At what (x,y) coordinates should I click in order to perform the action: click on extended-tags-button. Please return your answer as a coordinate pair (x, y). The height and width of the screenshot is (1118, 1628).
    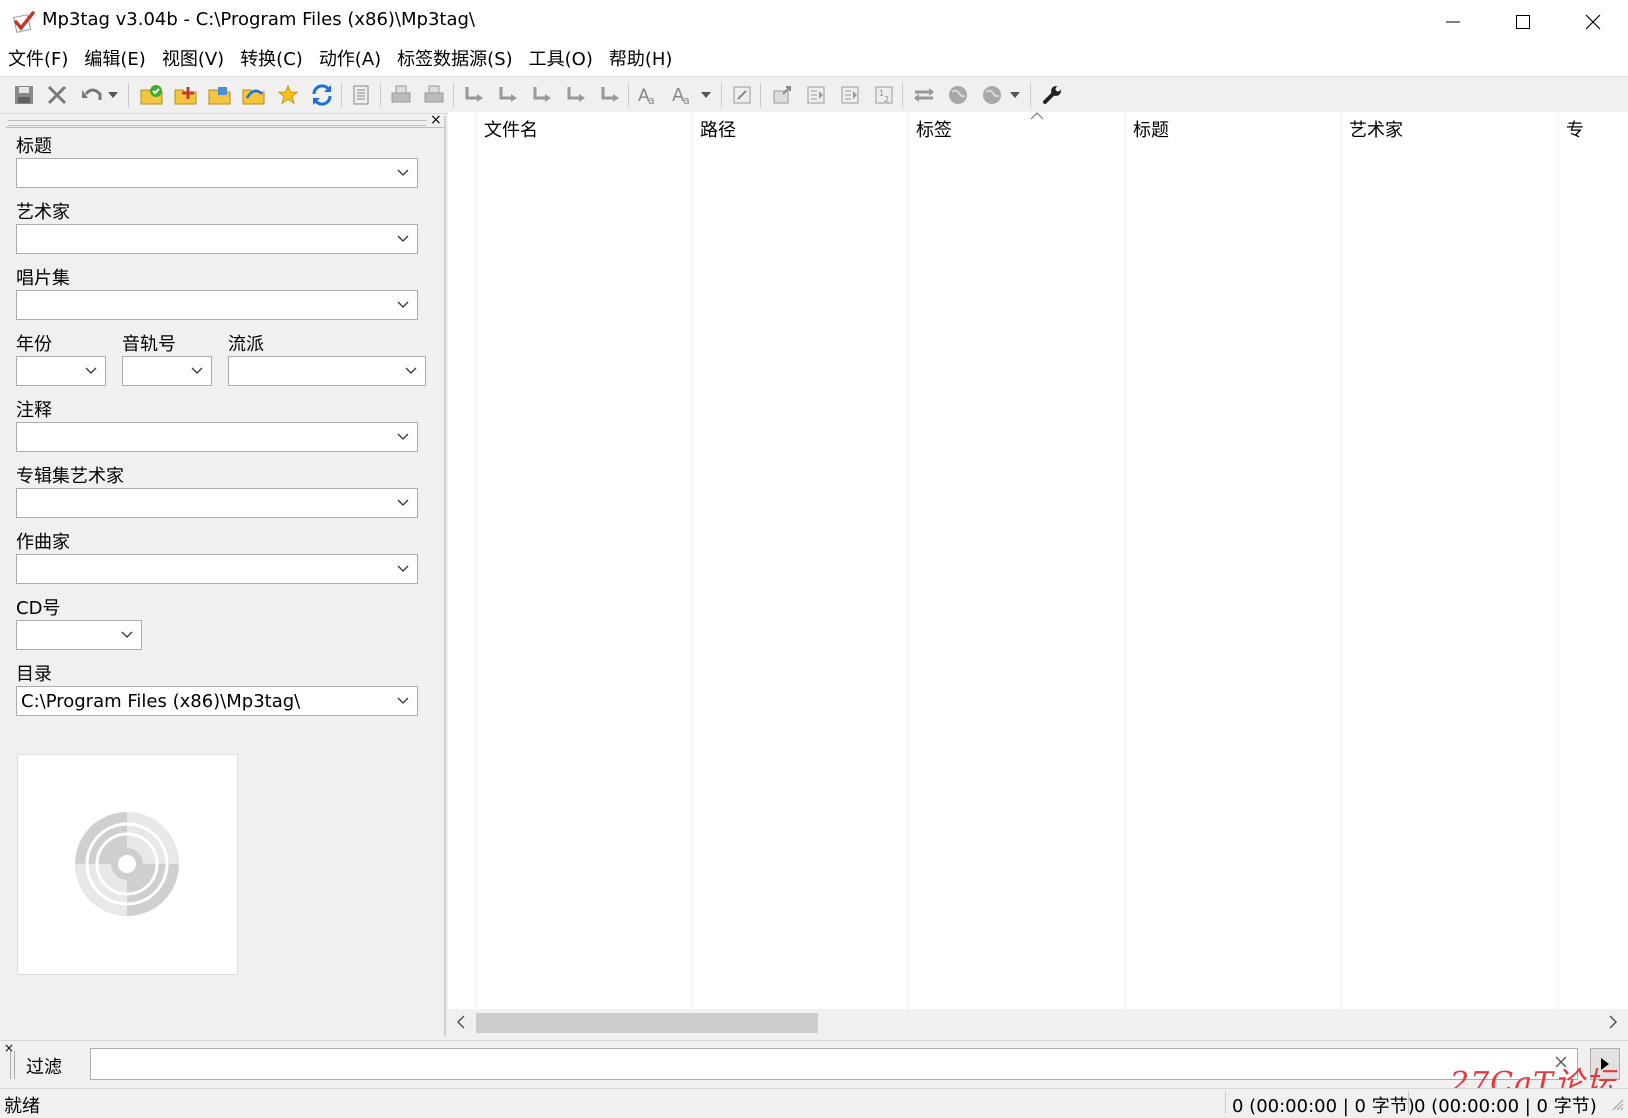
    Looking at the image, I should click on (361, 95).